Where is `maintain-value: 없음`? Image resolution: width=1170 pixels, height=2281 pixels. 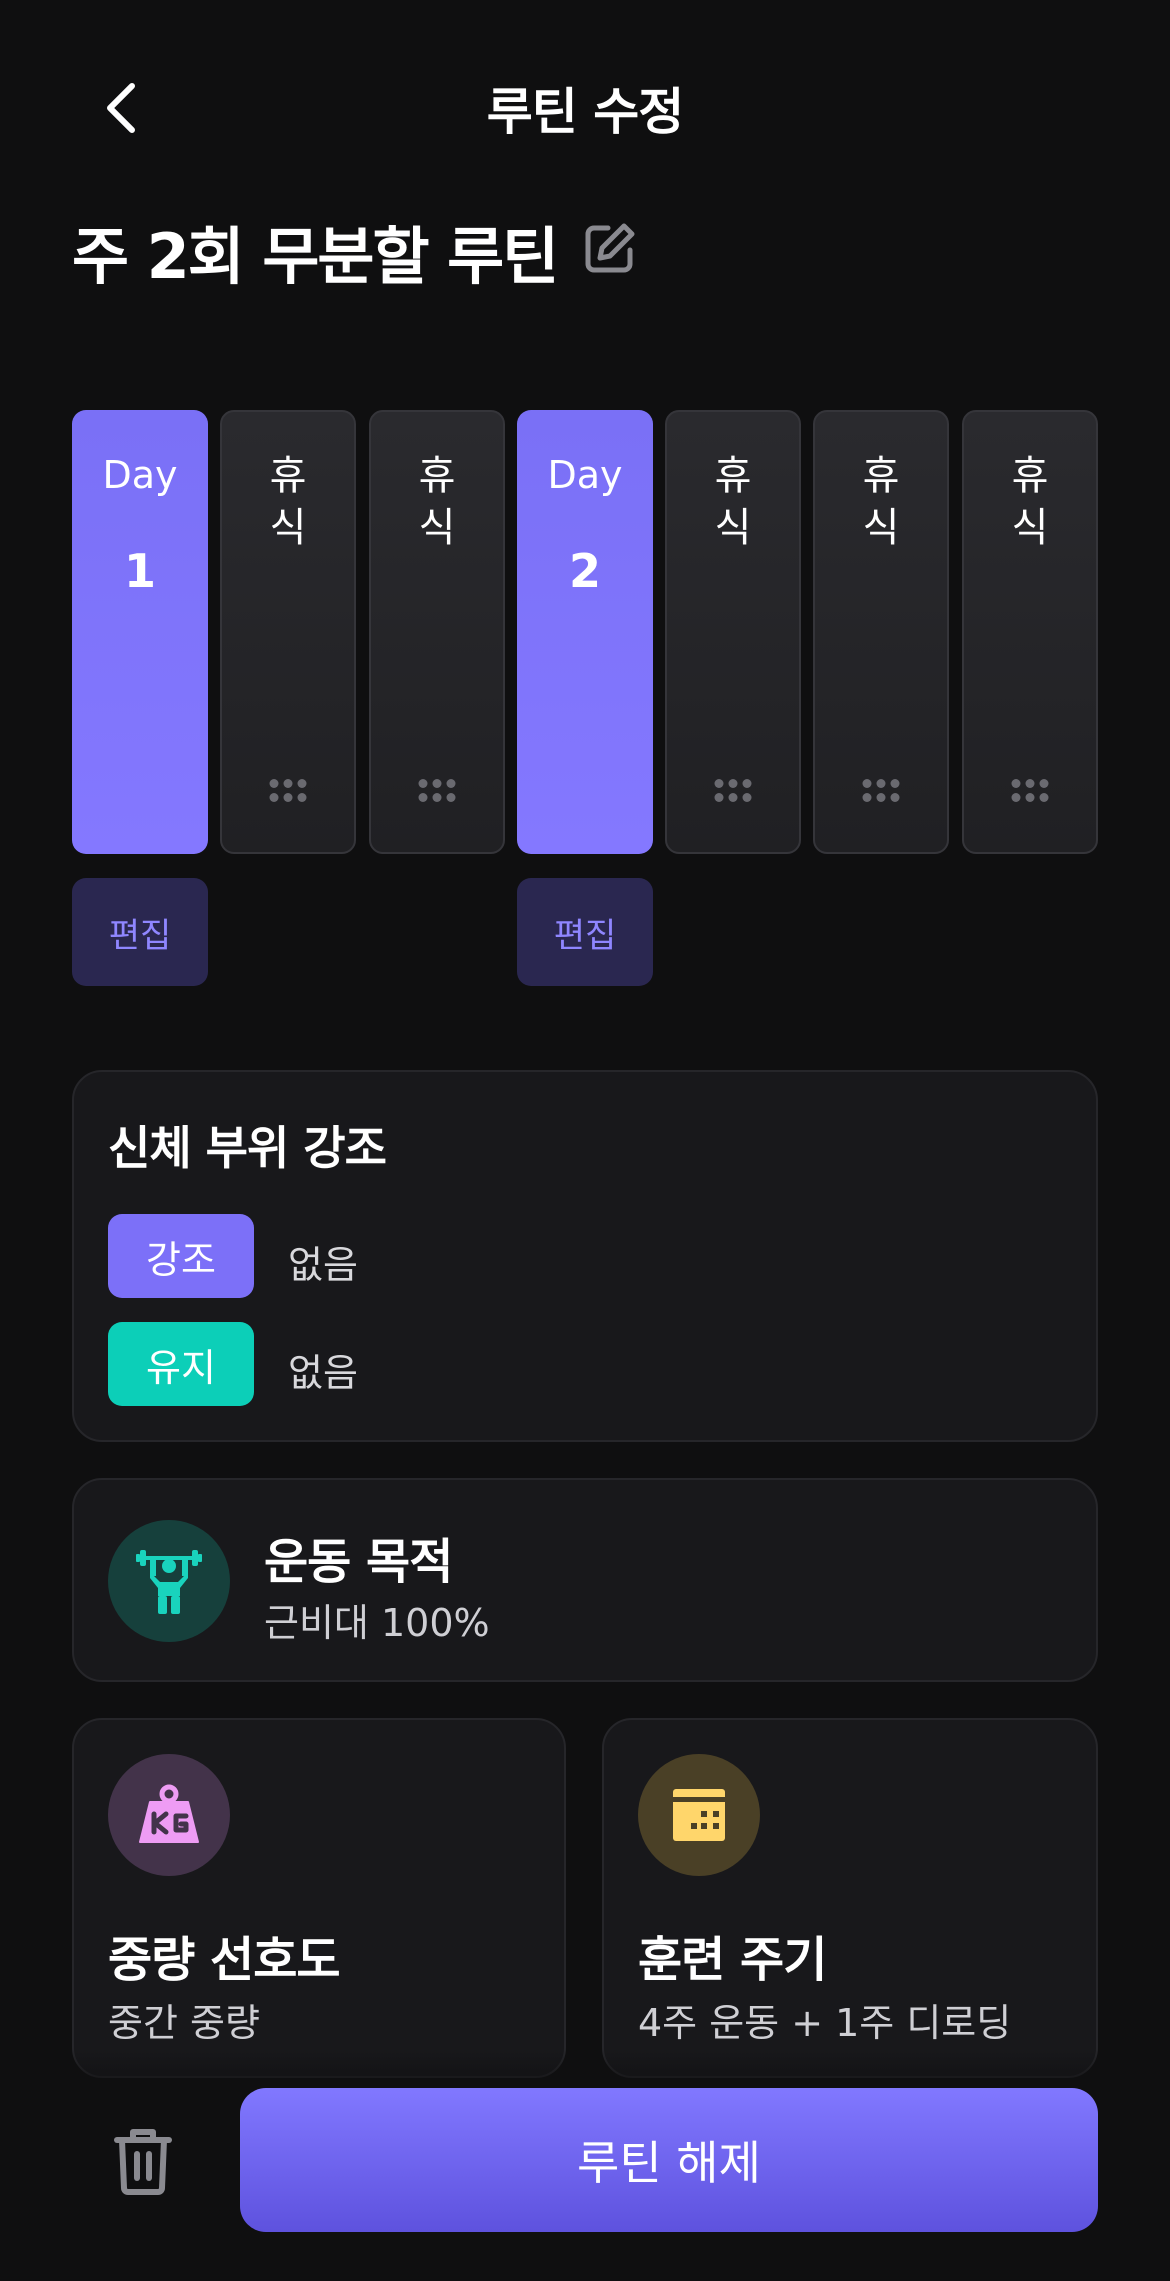
maintain-value: 없음 is located at coordinates (323, 1373).